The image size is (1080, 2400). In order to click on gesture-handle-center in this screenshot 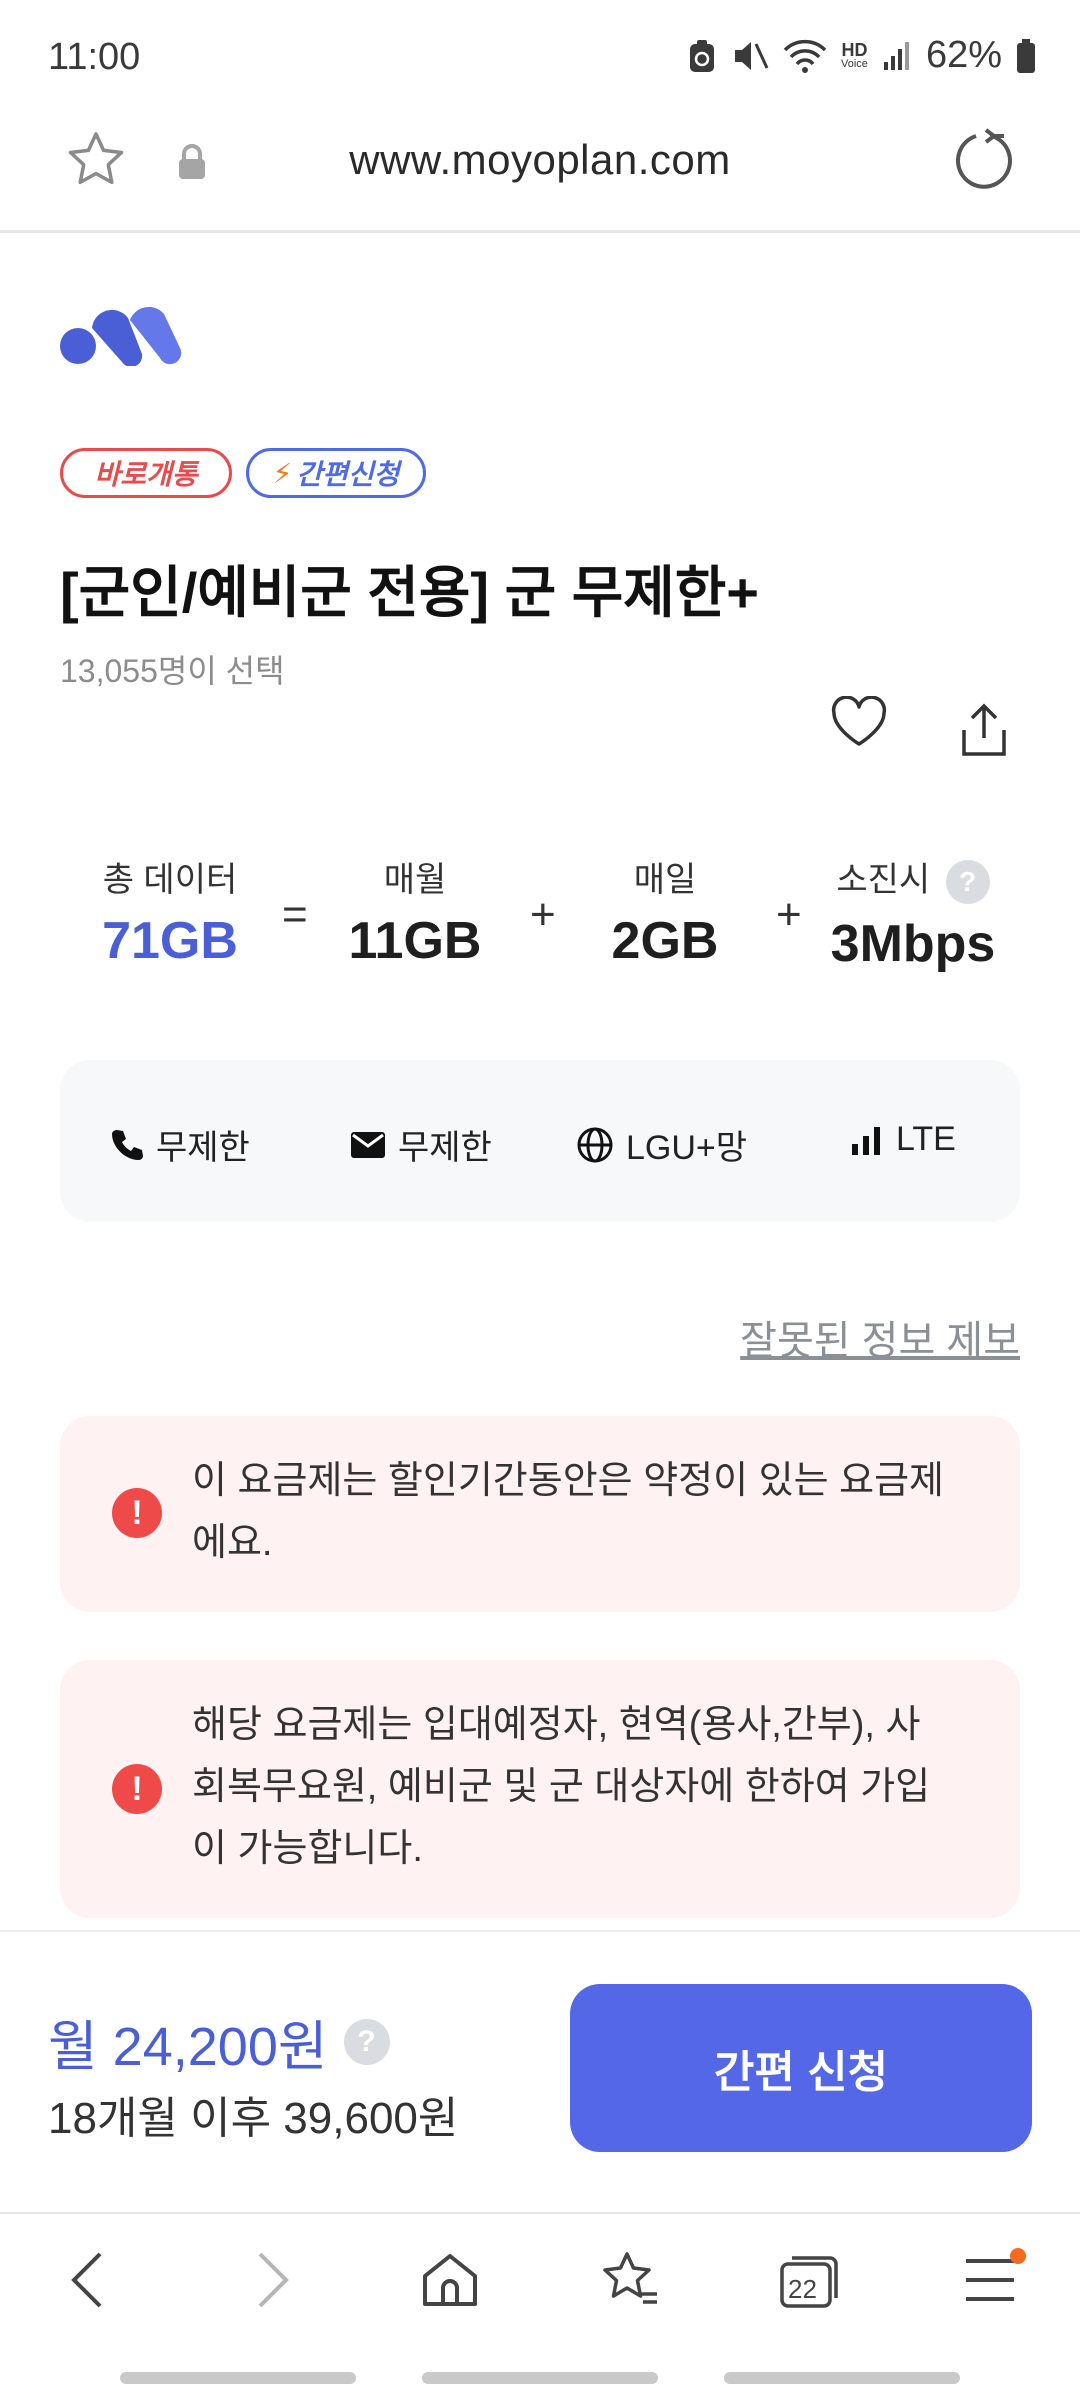, I will do `click(540, 2378)`.